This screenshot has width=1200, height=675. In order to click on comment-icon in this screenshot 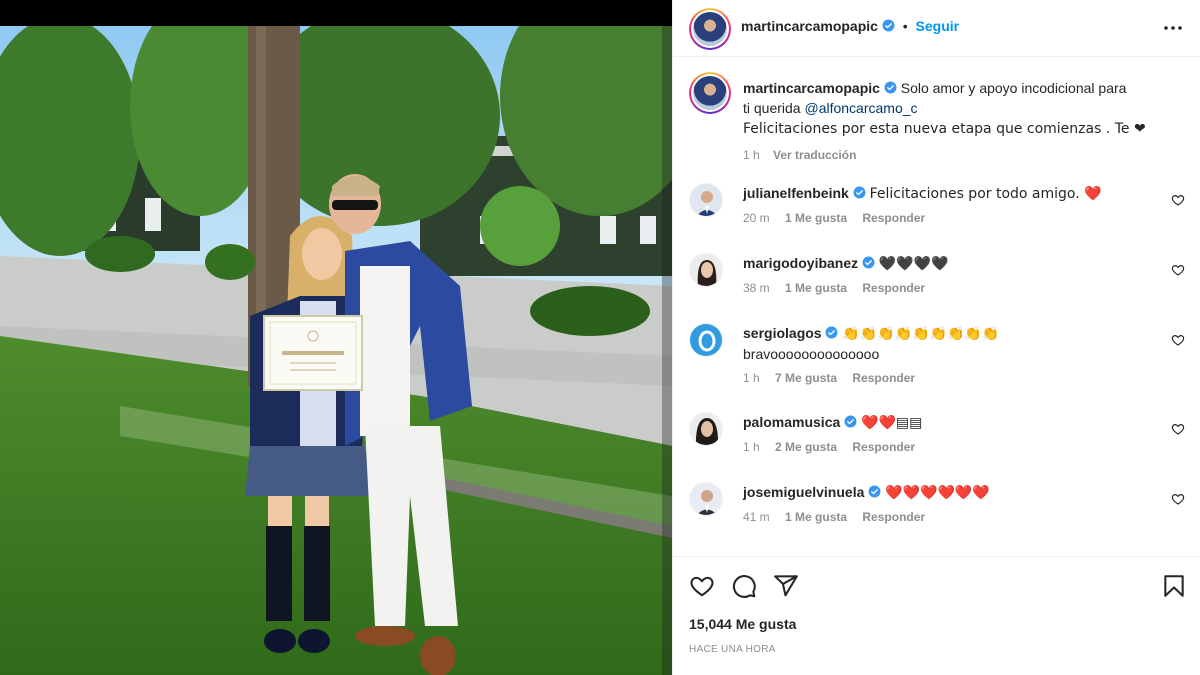, I will do `click(744, 586)`.